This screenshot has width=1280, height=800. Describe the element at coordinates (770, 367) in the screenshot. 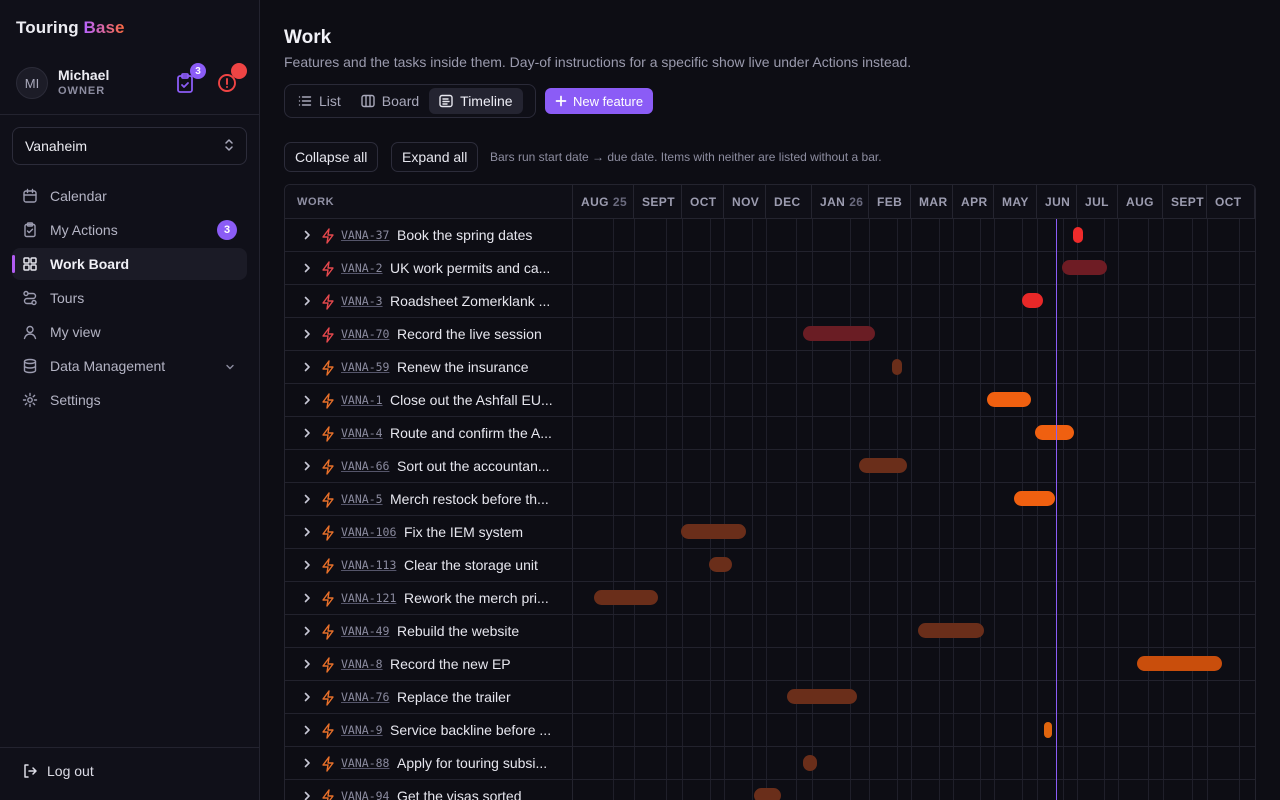

I see `table-row: VANA-59 Renew the insurance` at that location.